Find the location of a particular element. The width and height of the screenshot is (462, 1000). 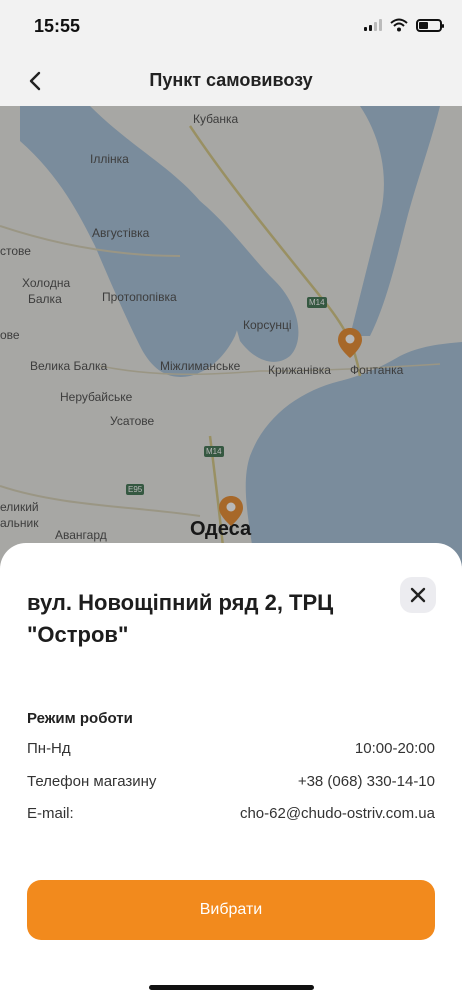

battery-icon is located at coordinates (430, 25).